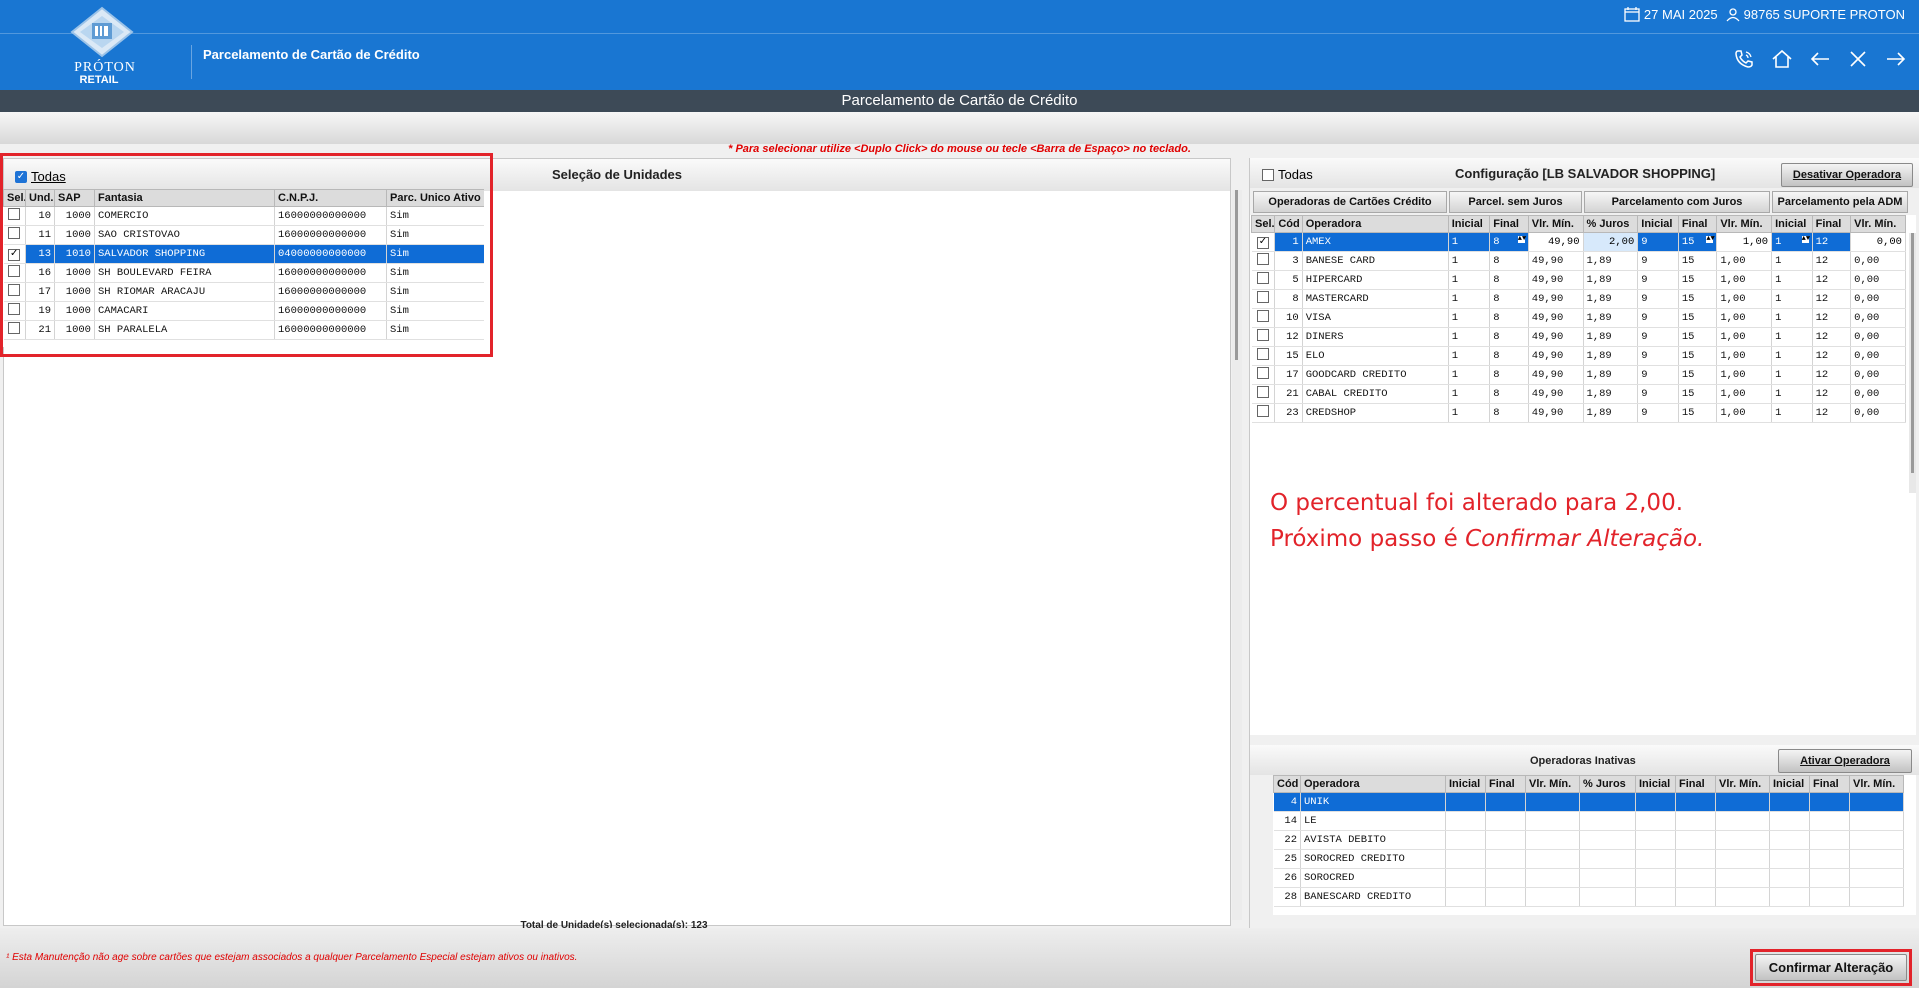 The image size is (1919, 988). I want to click on inactive-row: 25 SOROCRED CREDITO, so click(1588, 859).